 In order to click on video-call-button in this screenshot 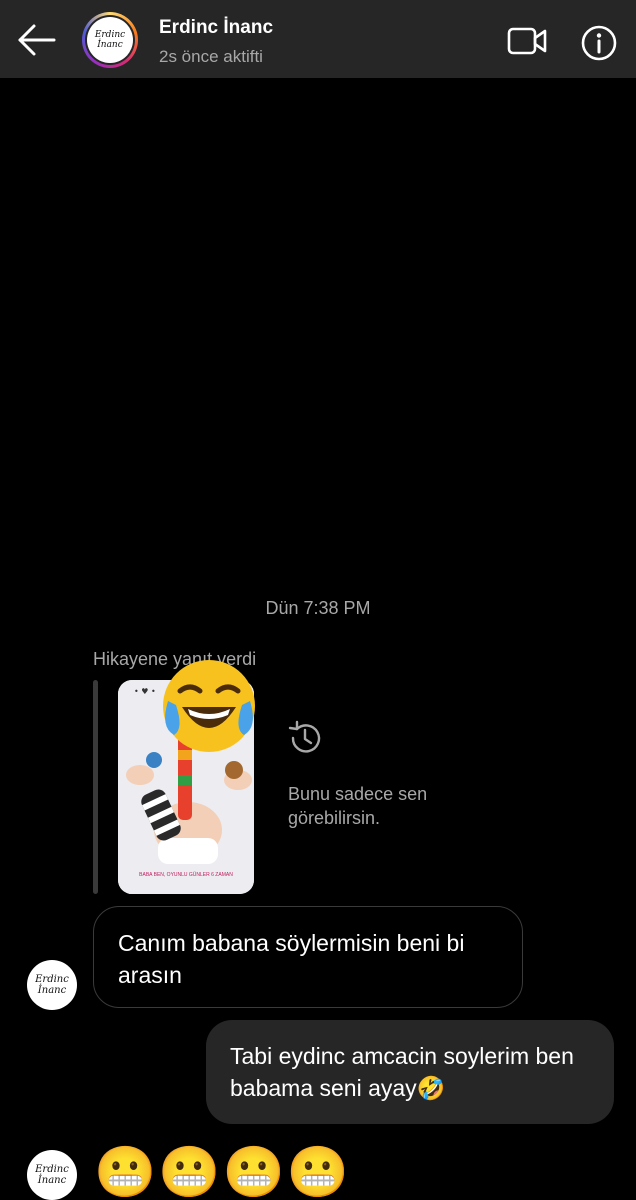, I will do `click(527, 41)`.